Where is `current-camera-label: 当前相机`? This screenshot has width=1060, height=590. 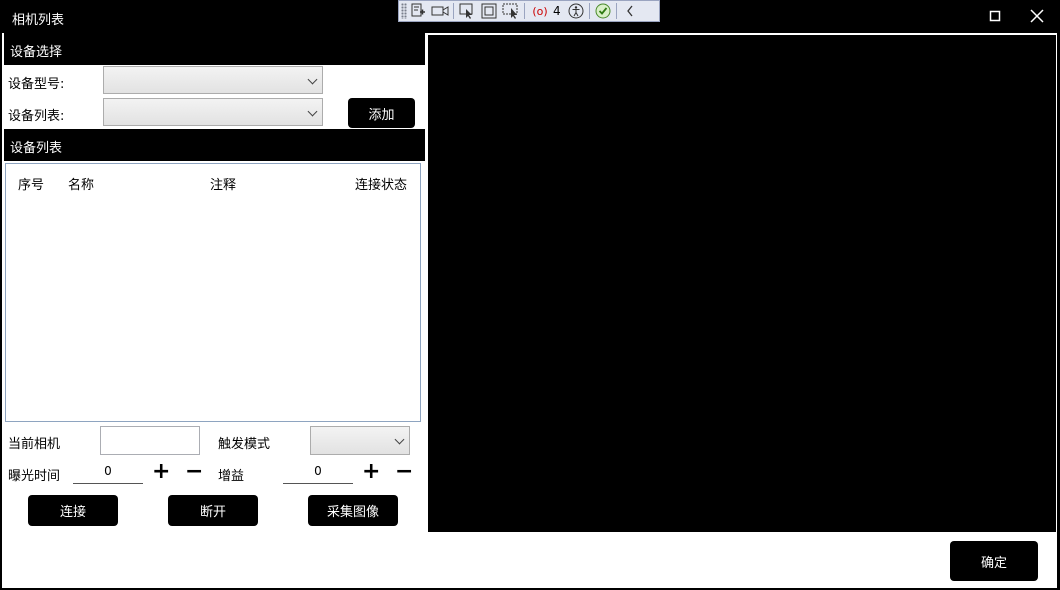 current-camera-label: 当前相机 is located at coordinates (34, 444).